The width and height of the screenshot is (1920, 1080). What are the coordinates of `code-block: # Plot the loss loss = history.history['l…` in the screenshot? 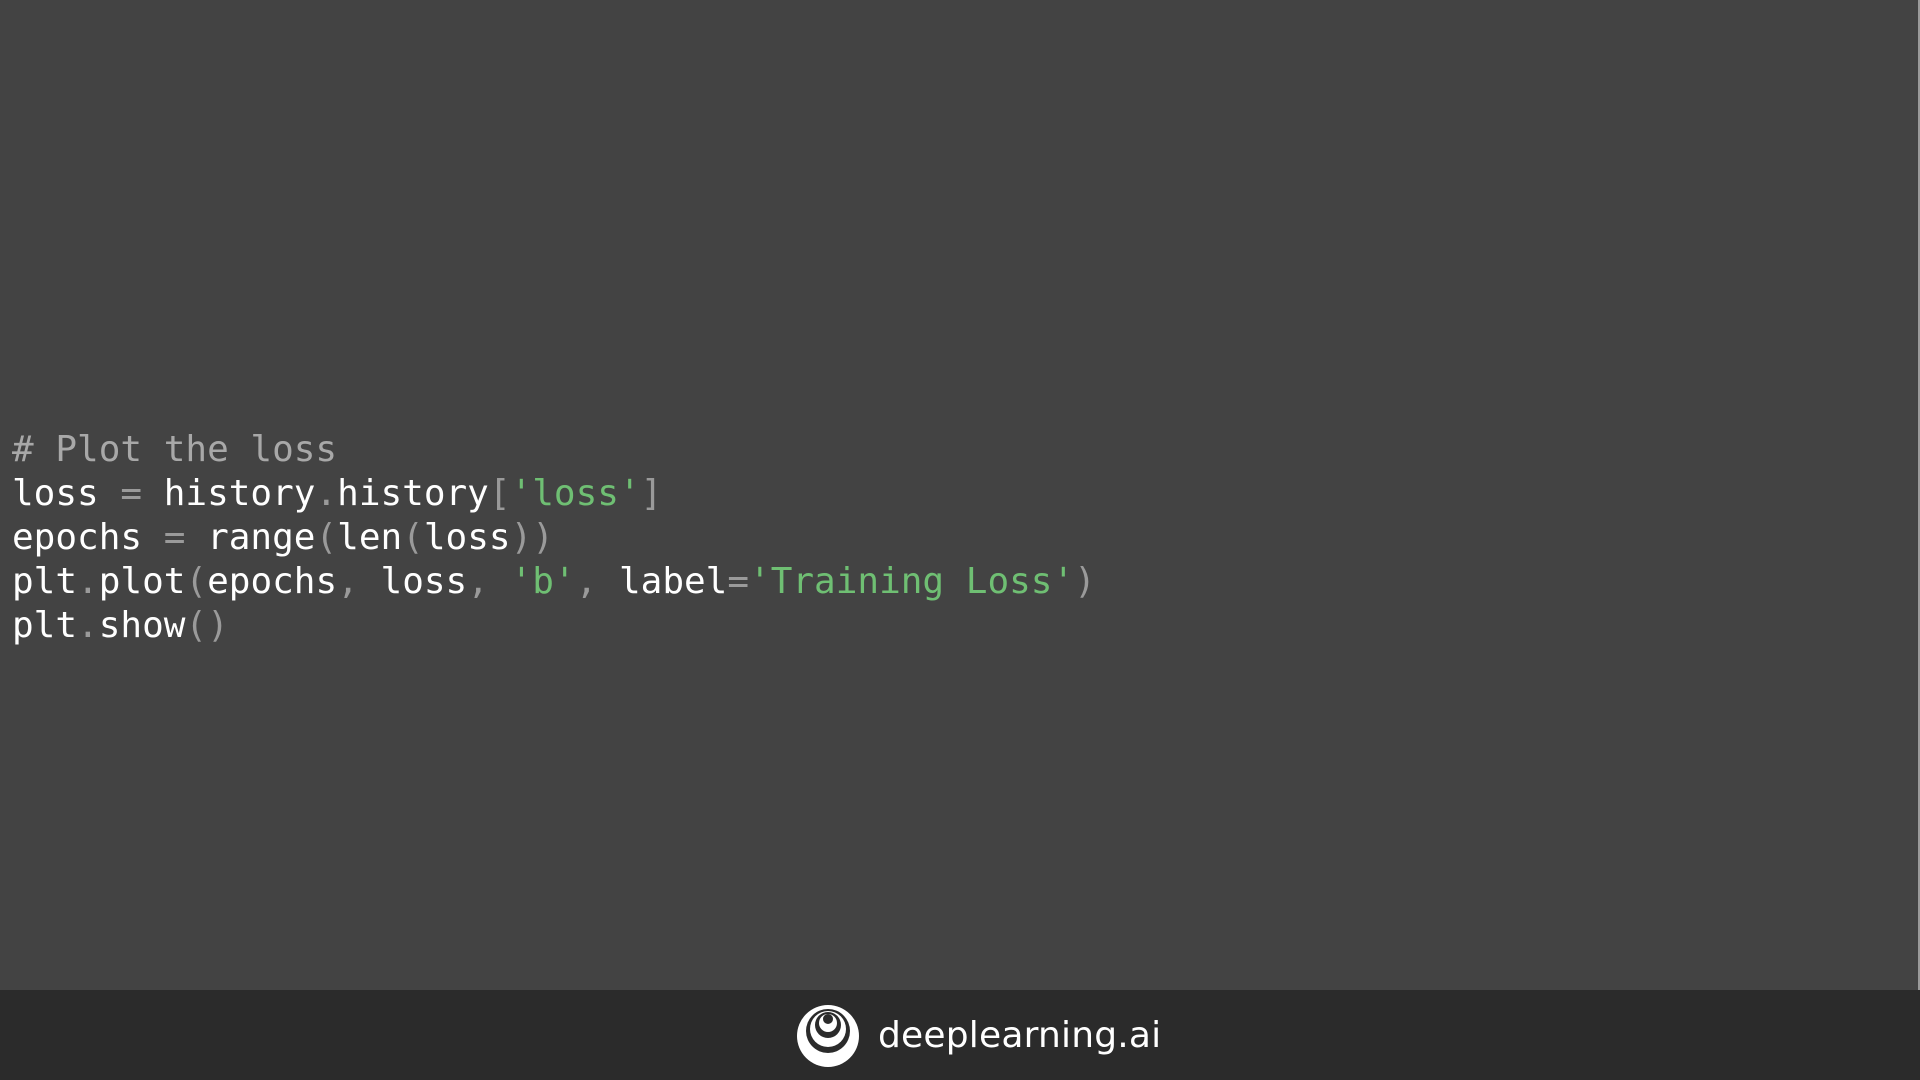 It's located at (554, 538).